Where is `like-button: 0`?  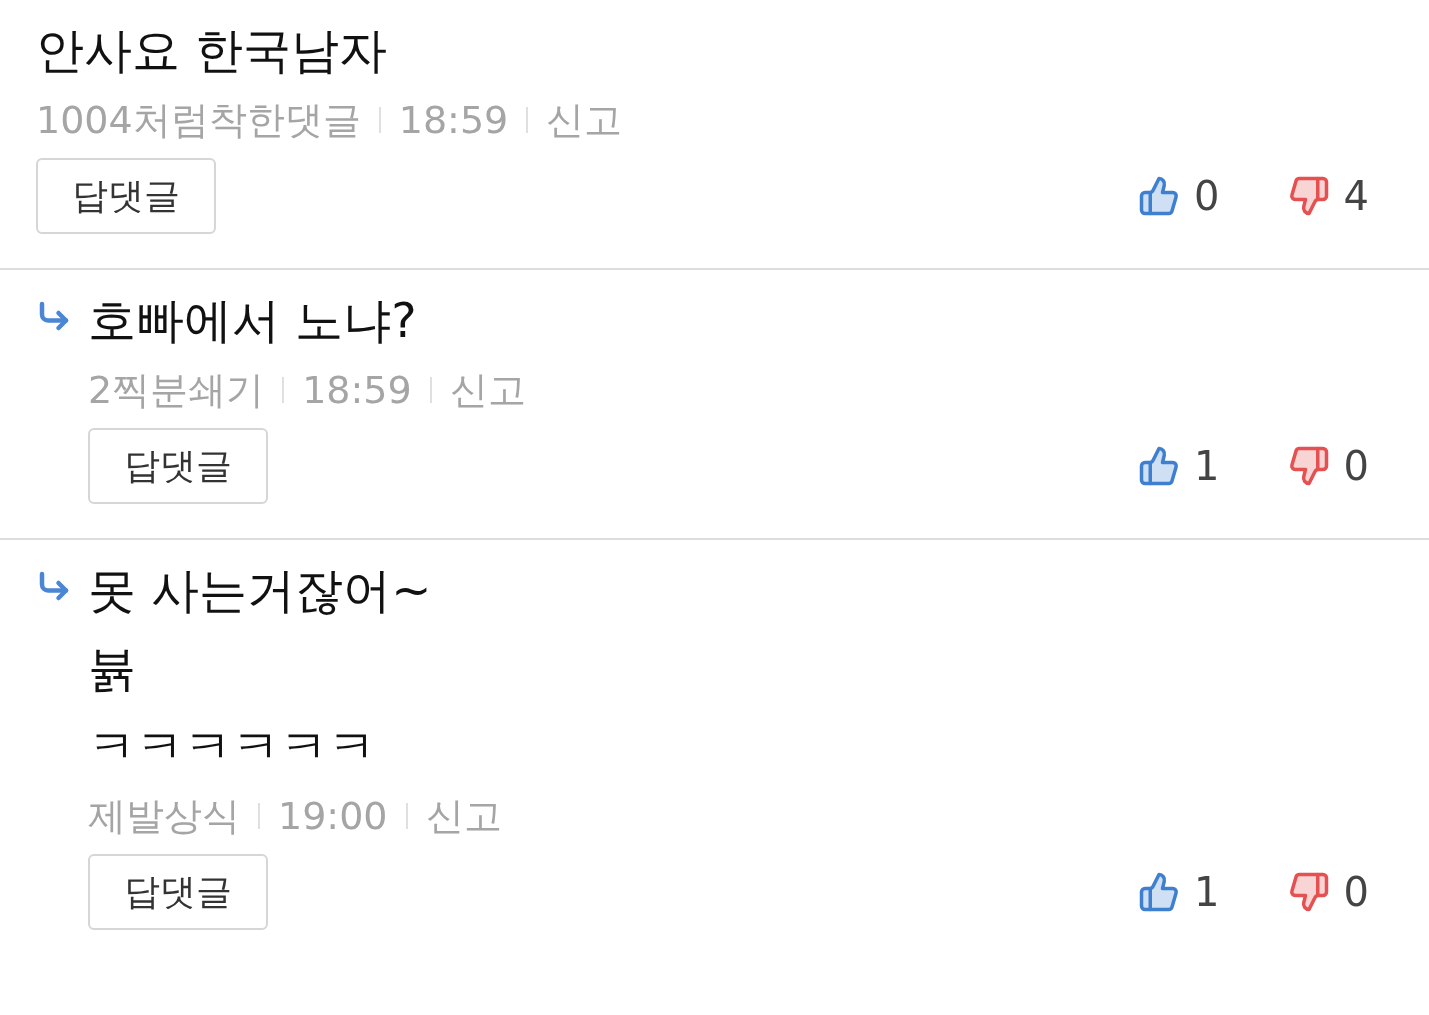 like-button: 0 is located at coordinates (1179, 196).